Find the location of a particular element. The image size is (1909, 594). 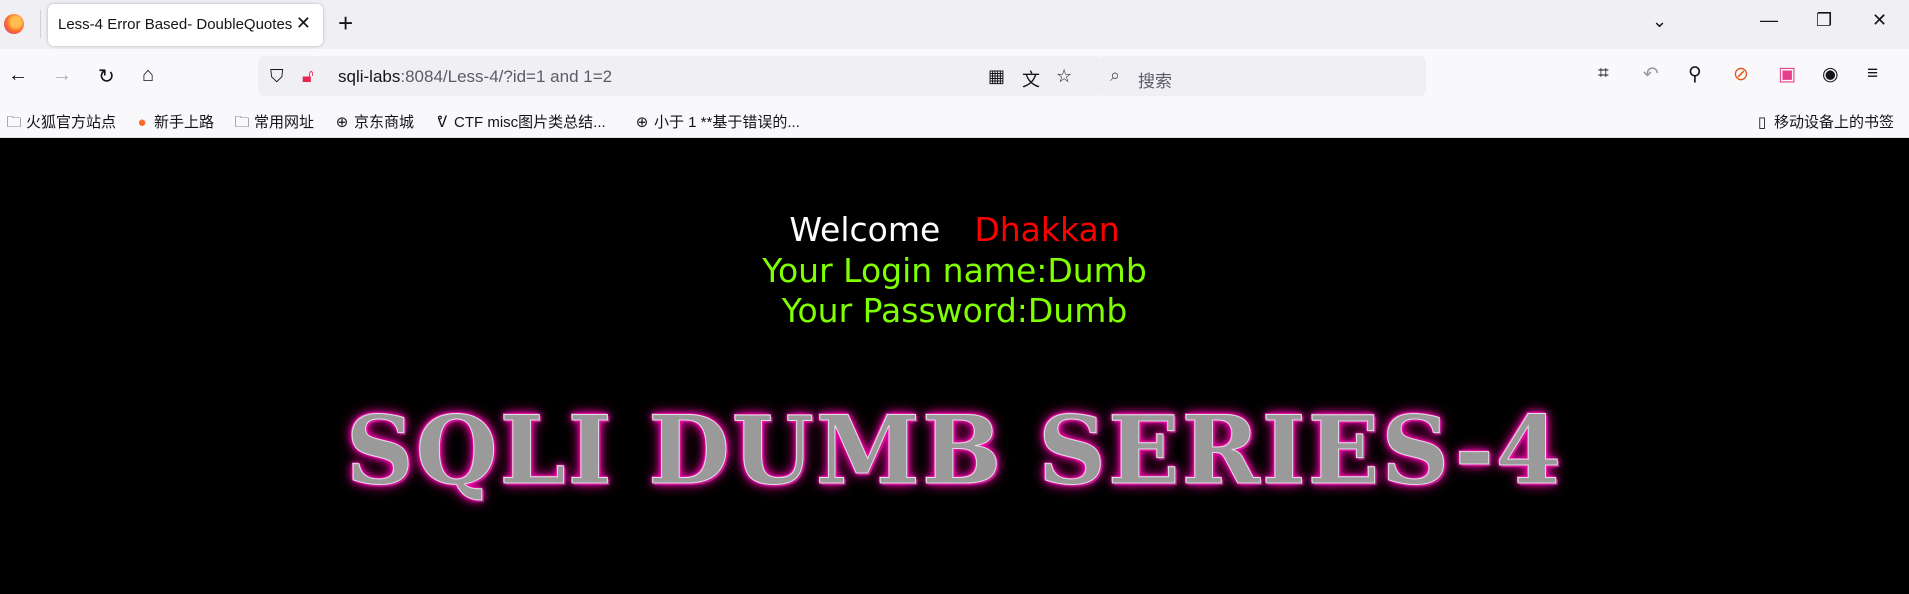

bookmark-star-icon: ☆ is located at coordinates (1064, 76).